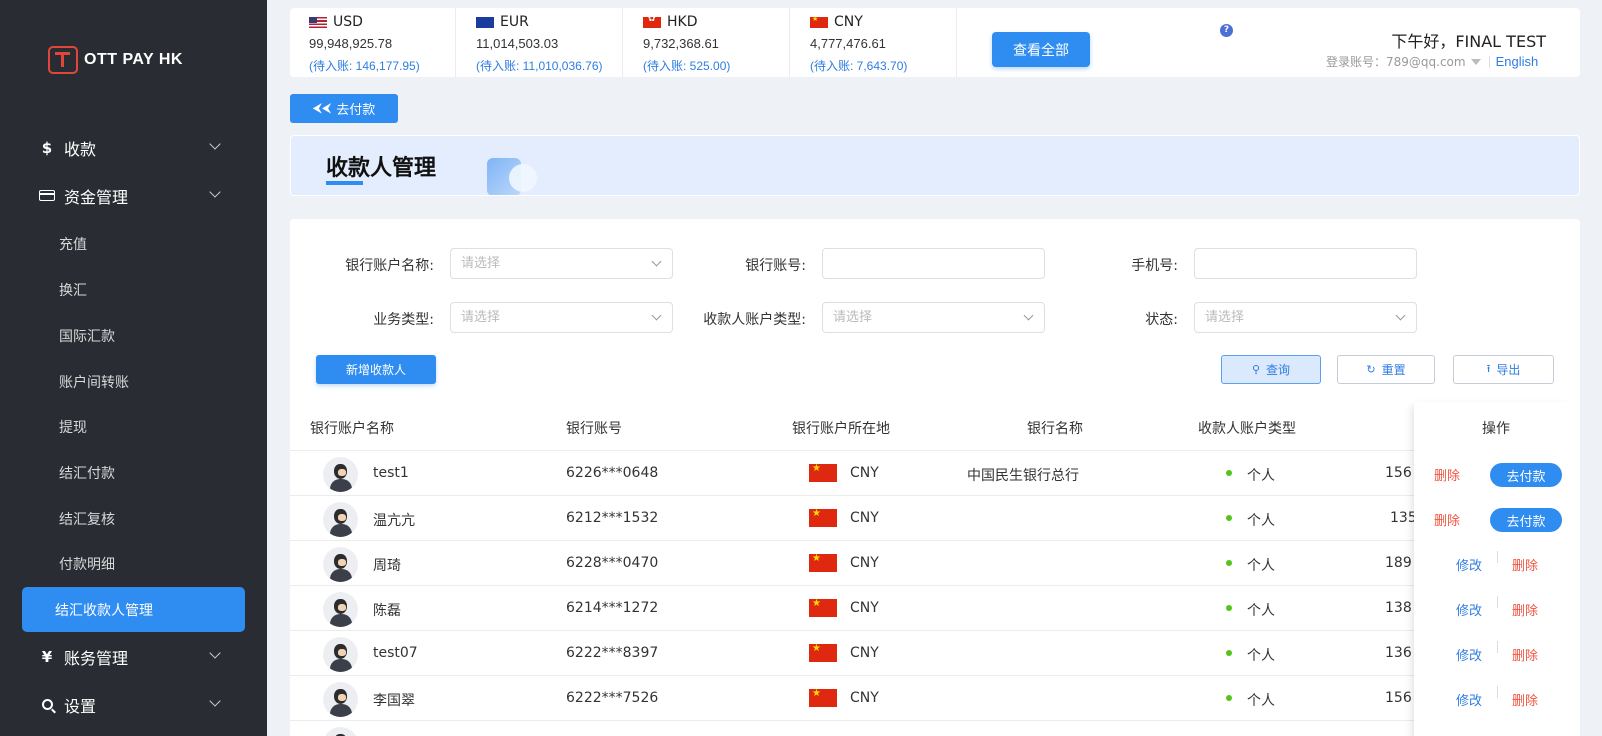 The width and height of the screenshot is (1602, 736). Describe the element at coordinates (1468, 41) in the screenshot. I see `greeting: 下午好，FINAL TEST` at that location.